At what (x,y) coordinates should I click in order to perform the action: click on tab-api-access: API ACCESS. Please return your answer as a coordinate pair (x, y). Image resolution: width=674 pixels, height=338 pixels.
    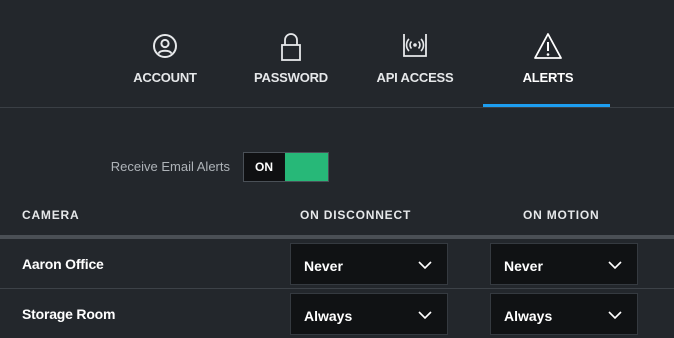
    Looking at the image, I should click on (415, 68).